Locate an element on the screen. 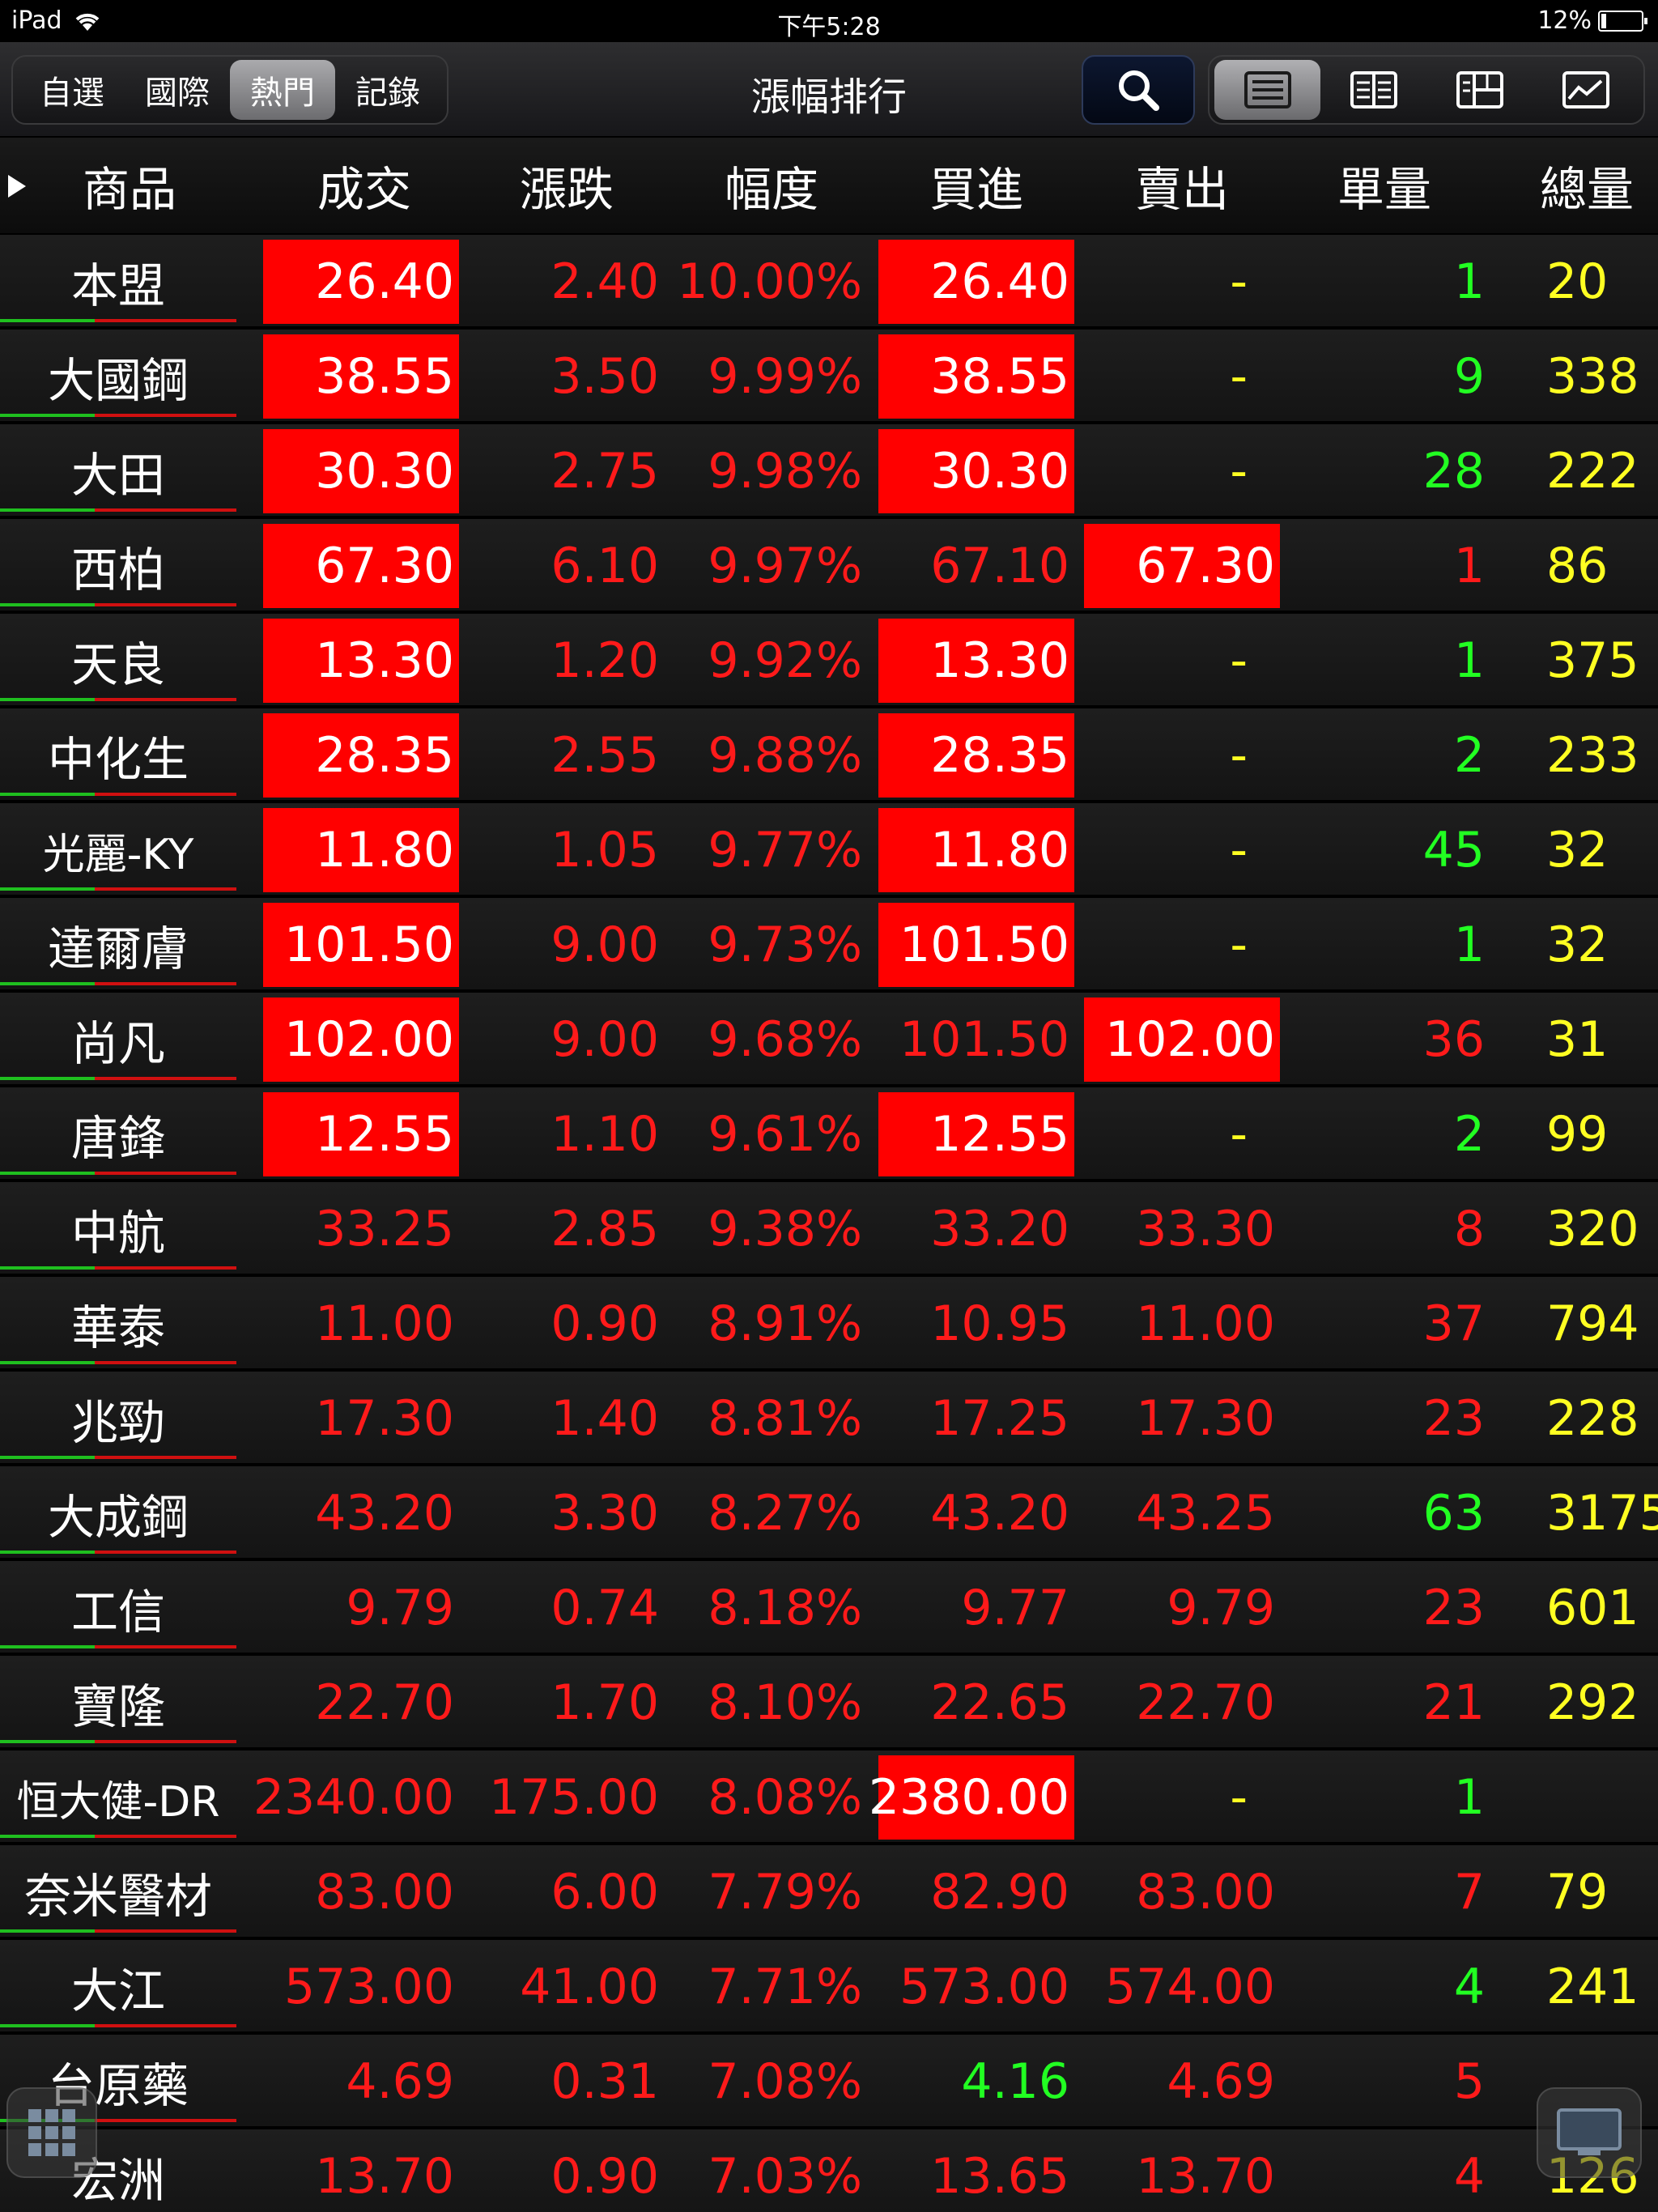  price-cell: 13.70 is located at coordinates (384, 2177).